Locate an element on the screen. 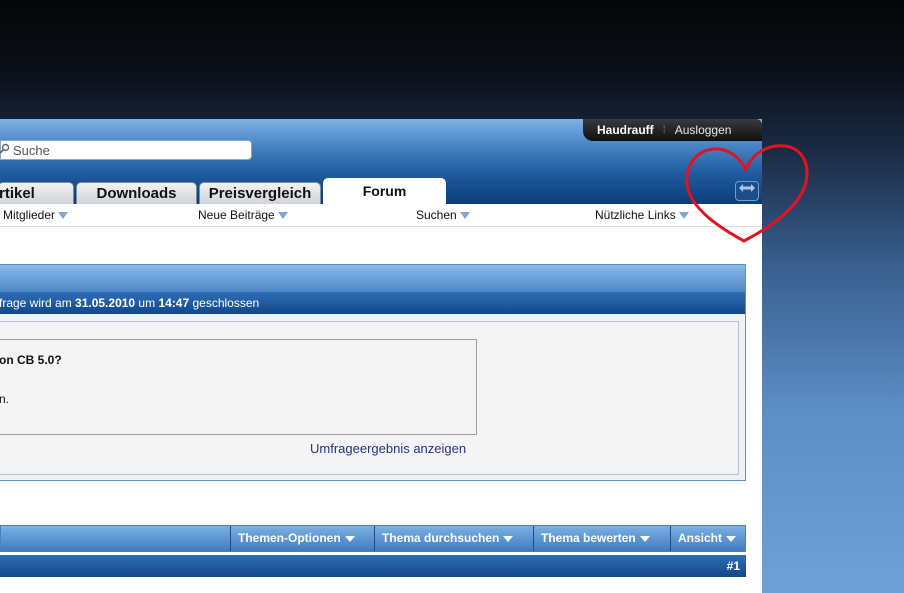 The image size is (904, 593). subnav-mitglieder: Mitglieder is located at coordinates (36, 215).